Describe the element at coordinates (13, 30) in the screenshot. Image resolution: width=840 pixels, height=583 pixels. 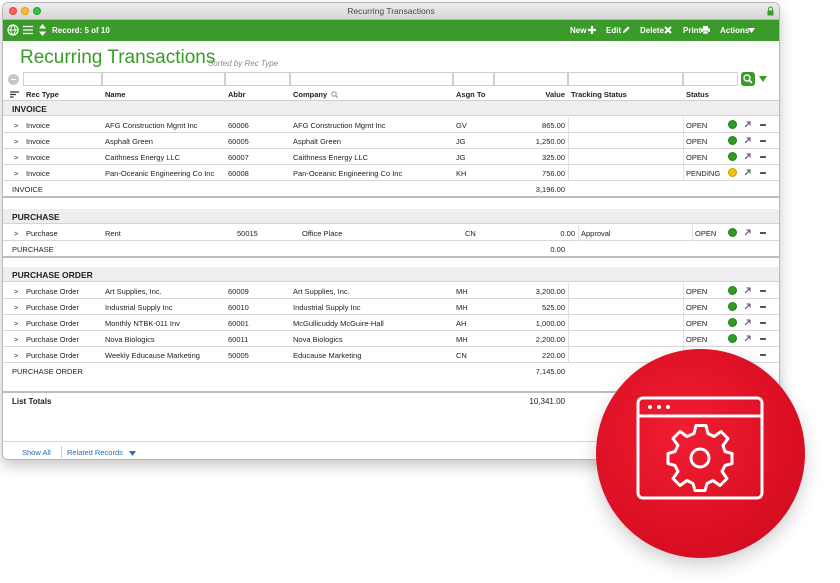
I see `globe-icon` at that location.